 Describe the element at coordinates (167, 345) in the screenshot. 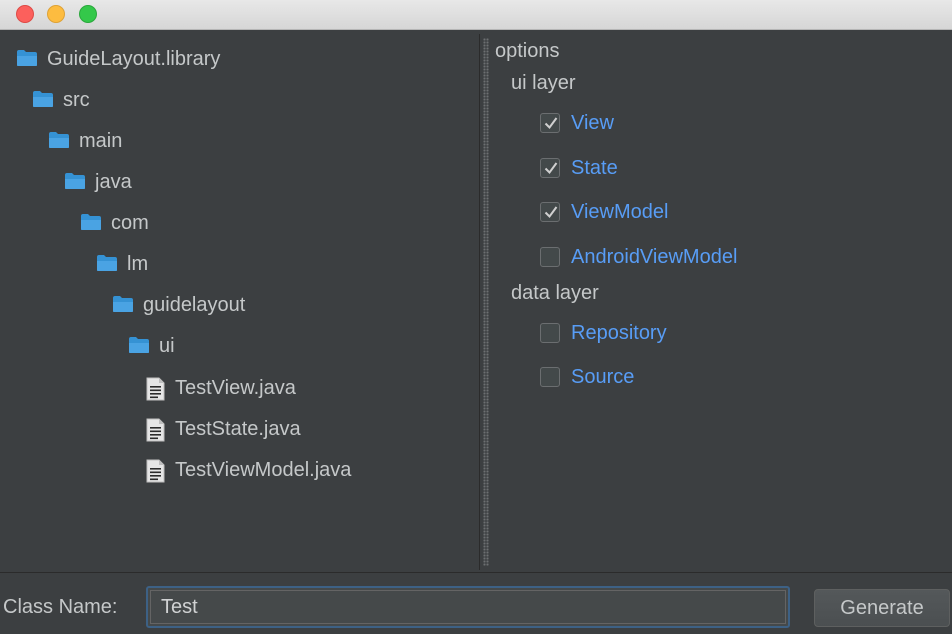

I see `tree-item-label: ui` at that location.